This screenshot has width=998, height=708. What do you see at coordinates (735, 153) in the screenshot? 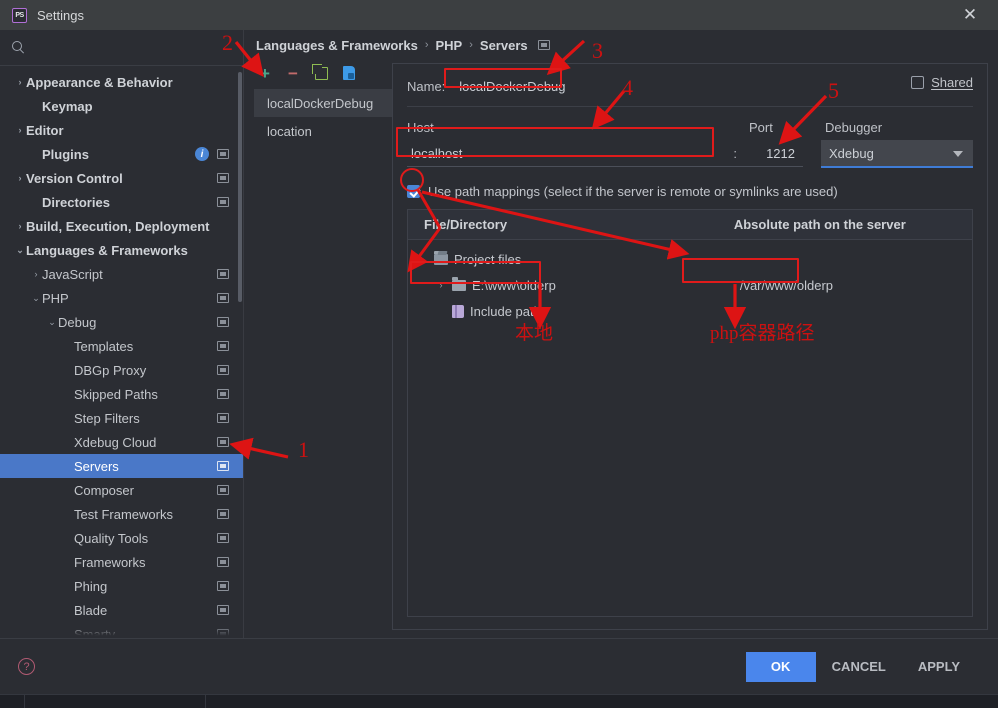
I see `host-port-colon: :` at bounding box center [735, 153].